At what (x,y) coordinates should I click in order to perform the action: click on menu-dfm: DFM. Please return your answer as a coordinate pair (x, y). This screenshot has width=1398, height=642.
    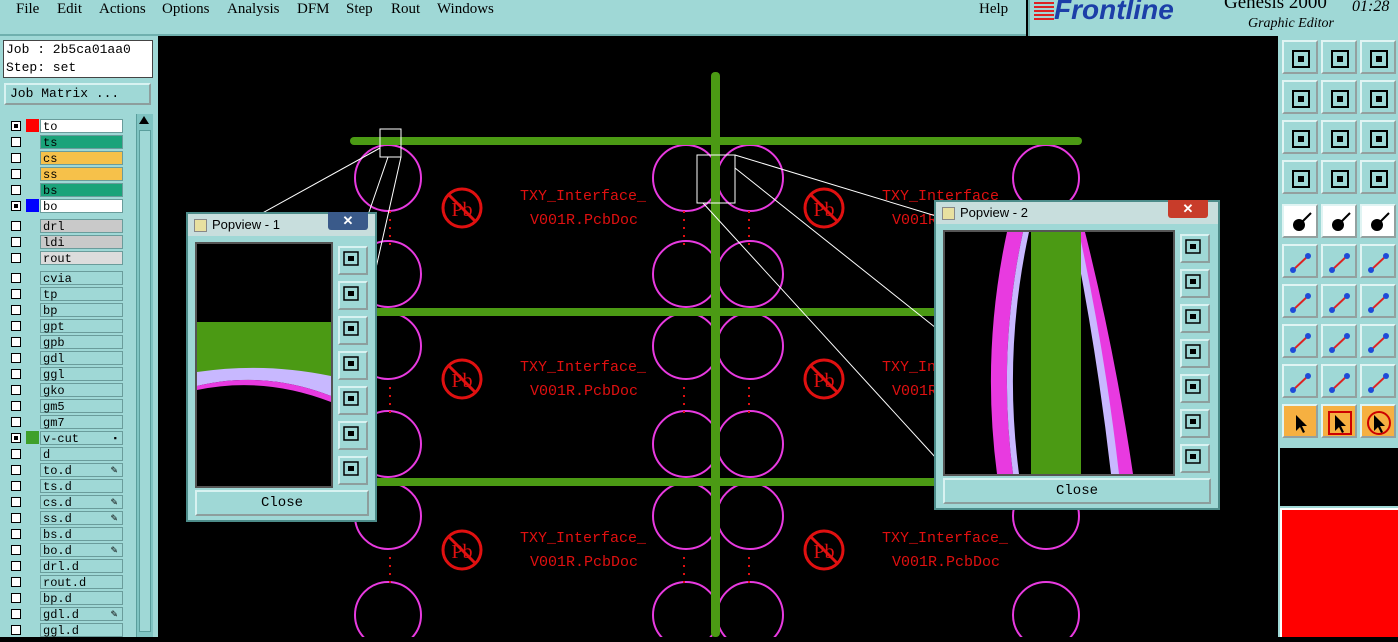
    Looking at the image, I should click on (313, 9).